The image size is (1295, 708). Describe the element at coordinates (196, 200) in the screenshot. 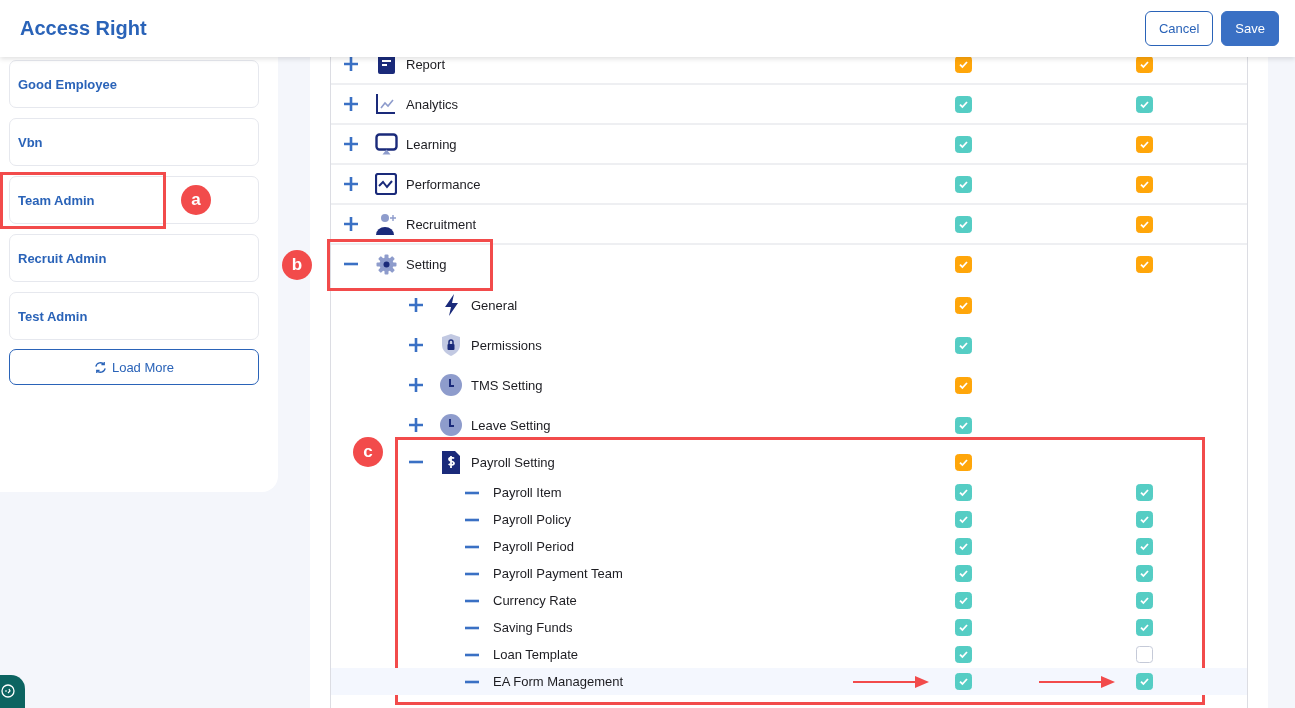

I see `annotation-marker: a` at that location.